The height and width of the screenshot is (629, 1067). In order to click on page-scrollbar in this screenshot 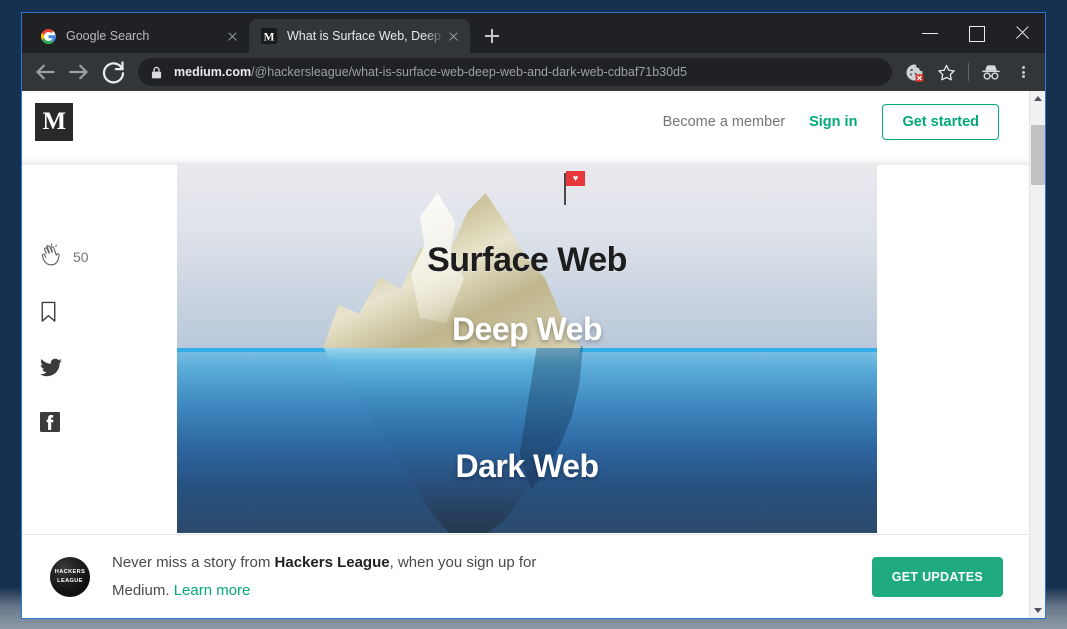, I will do `click(1037, 354)`.